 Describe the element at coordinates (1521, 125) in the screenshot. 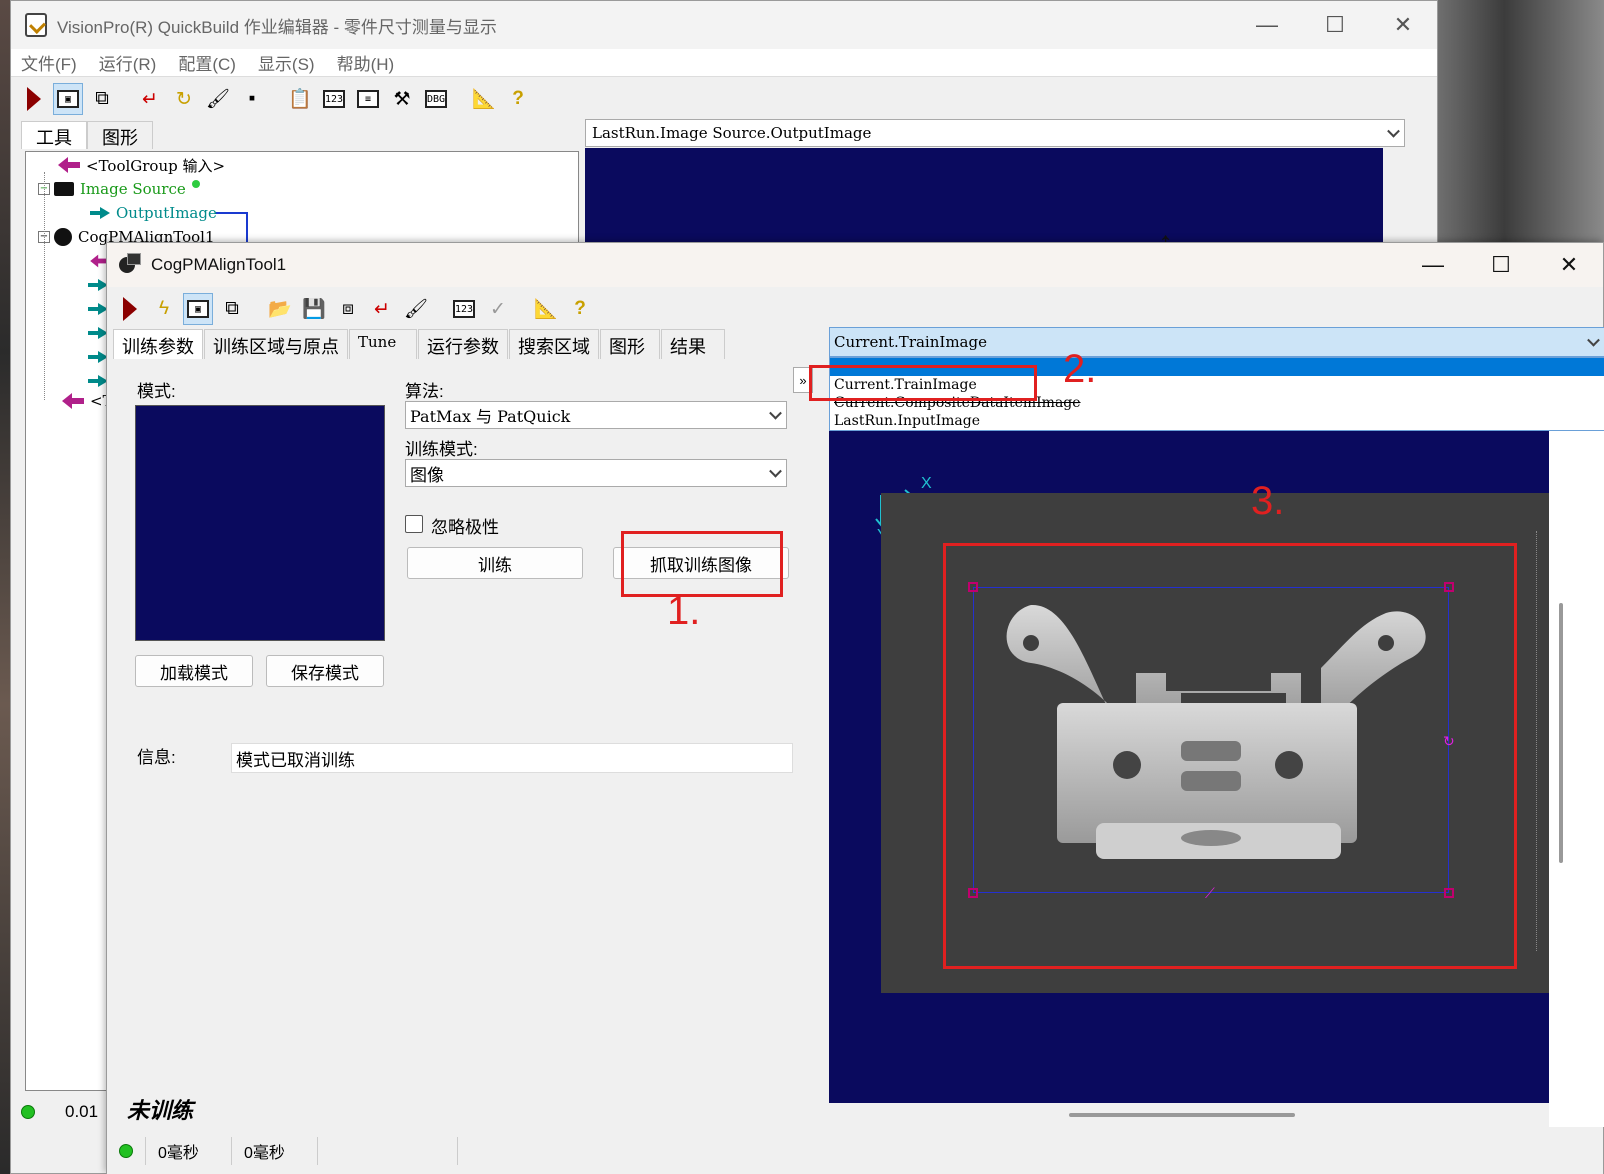

I see `desktop-background-right` at that location.